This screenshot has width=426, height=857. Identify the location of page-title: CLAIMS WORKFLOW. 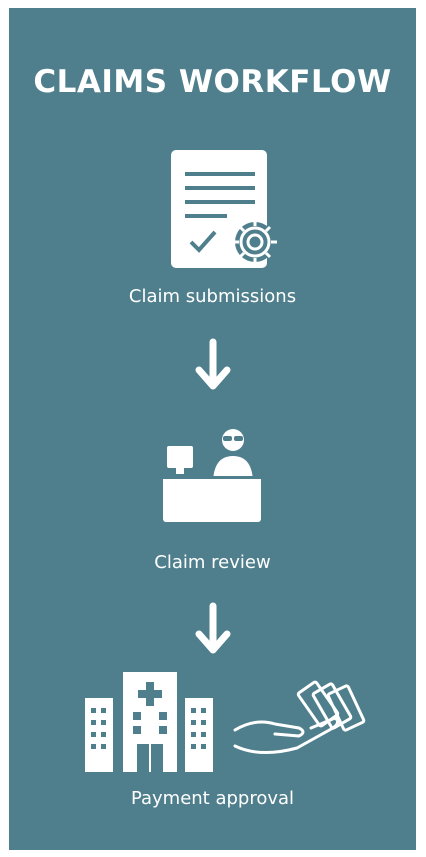
(212, 82).